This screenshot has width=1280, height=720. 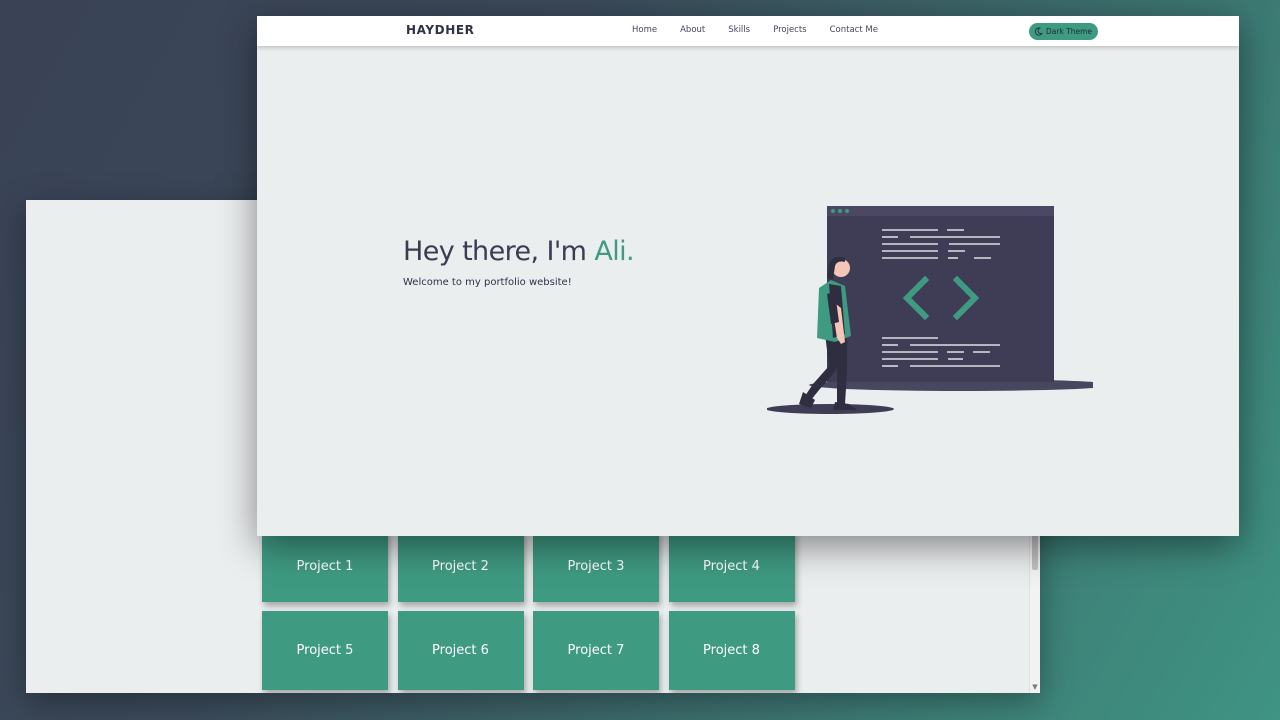 What do you see at coordinates (766, 30) in the screenshot?
I see `nav-links: Home About Skills Projects Contact Me` at bounding box center [766, 30].